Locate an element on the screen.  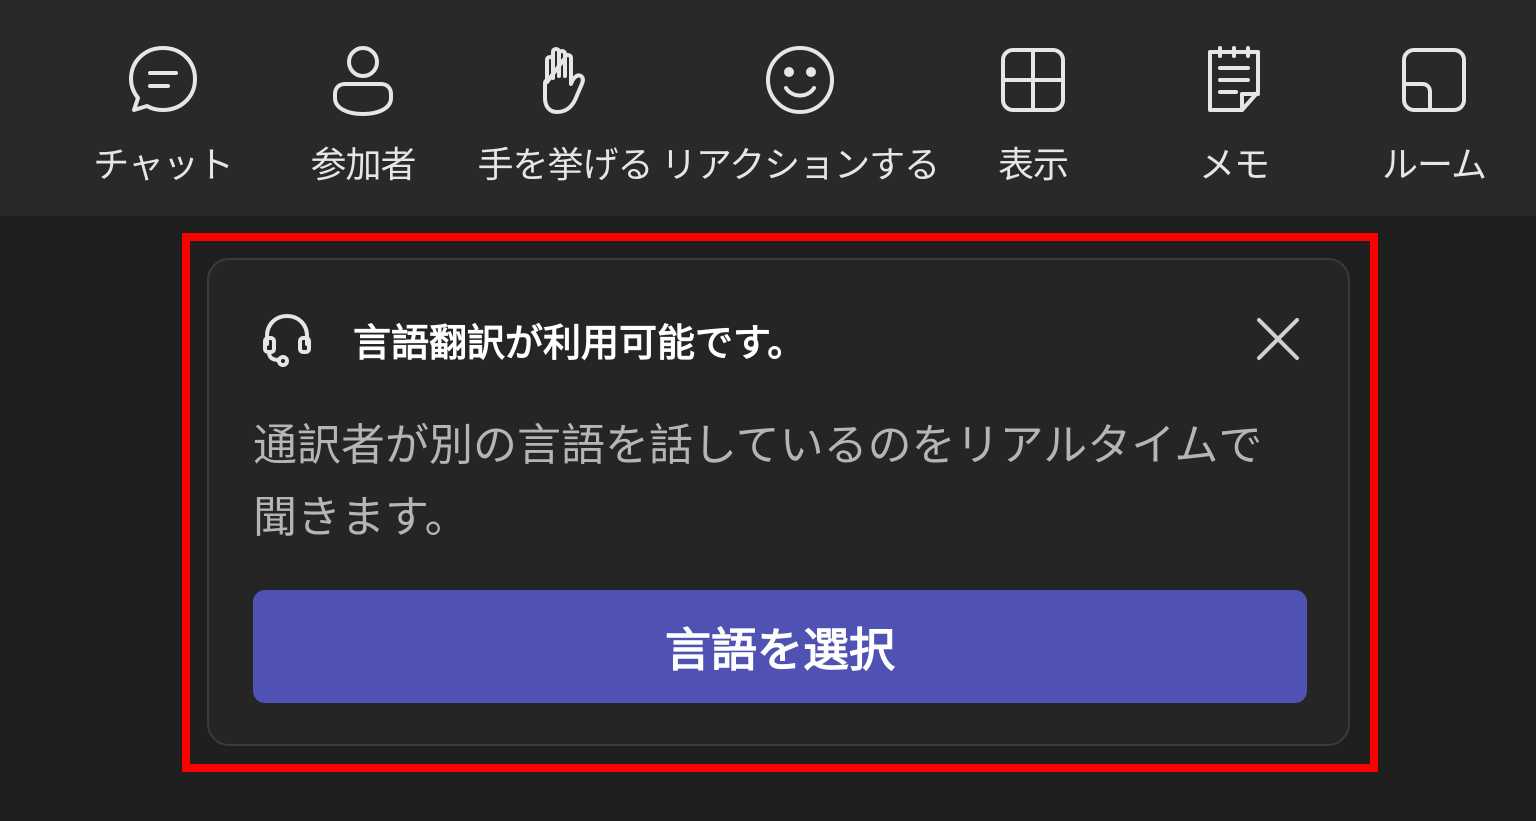
view-button: 表示 is located at coordinates (1033, 115).